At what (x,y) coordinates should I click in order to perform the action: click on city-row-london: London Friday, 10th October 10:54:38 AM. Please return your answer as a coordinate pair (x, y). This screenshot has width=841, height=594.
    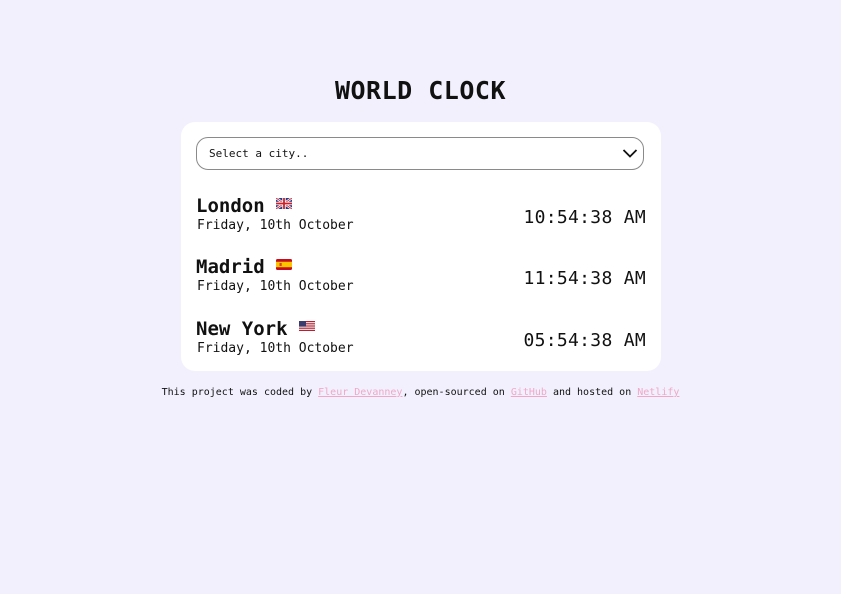
    Looking at the image, I should click on (421, 217).